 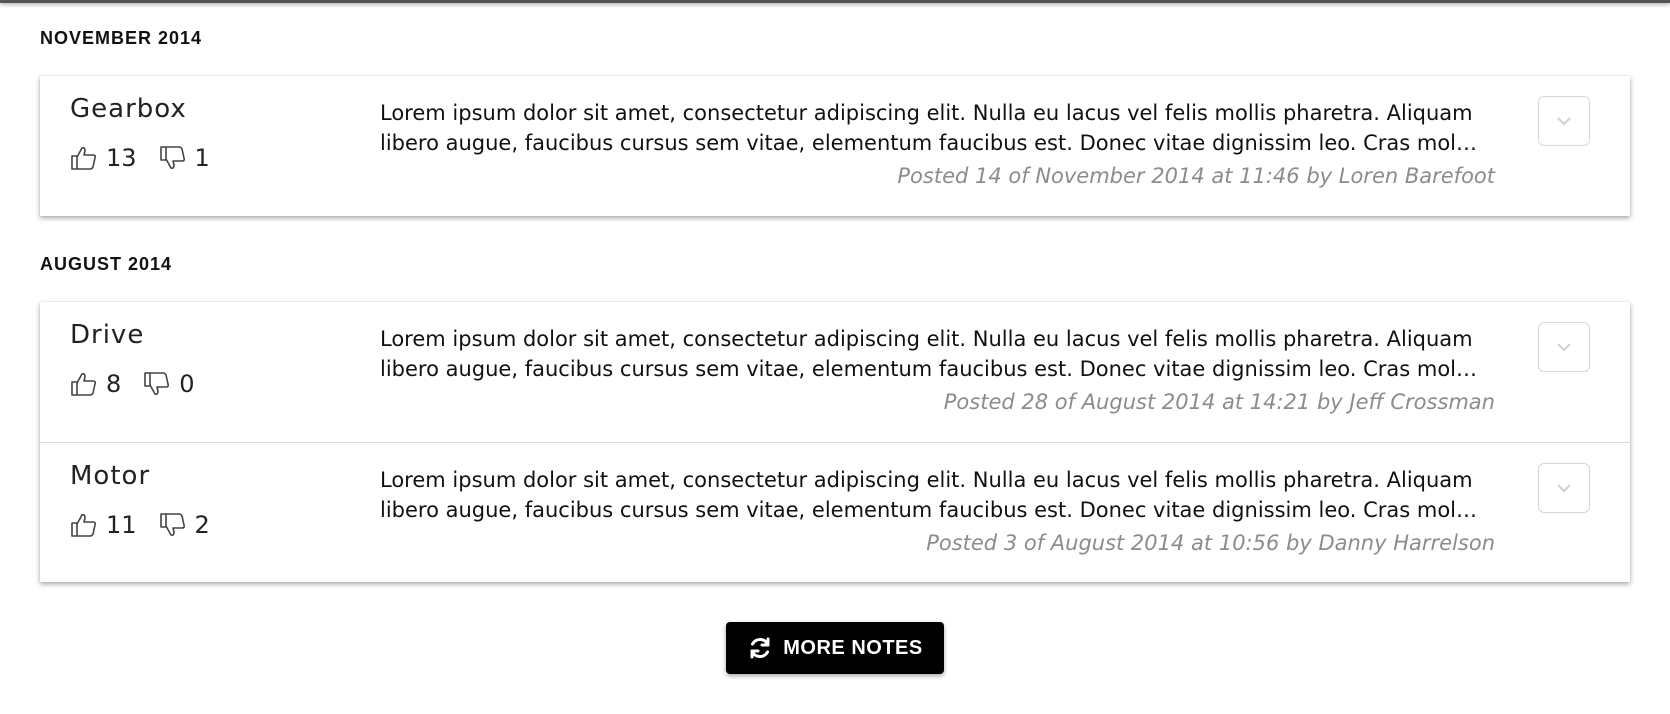 I want to click on like-button: 8, so click(x=95, y=384).